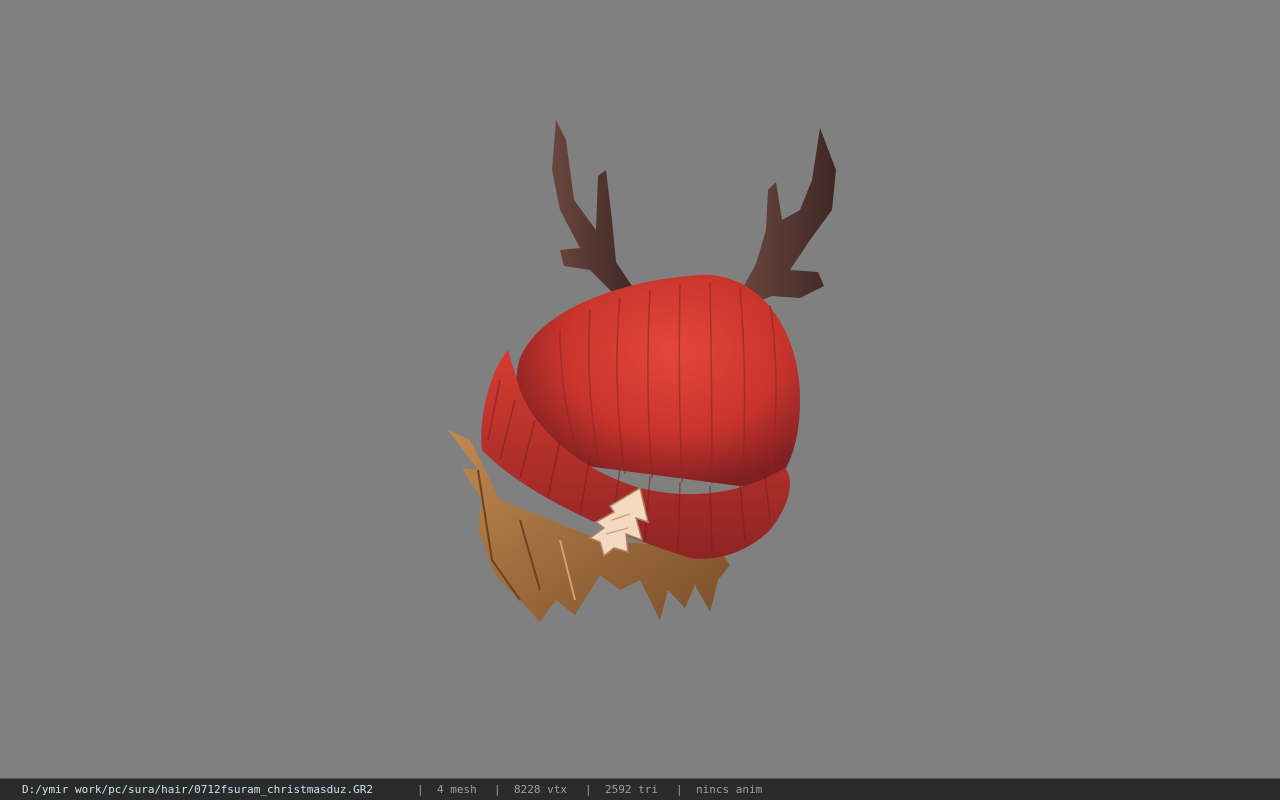  I want to click on triangle-count-label: 2592 tri, so click(631, 789).